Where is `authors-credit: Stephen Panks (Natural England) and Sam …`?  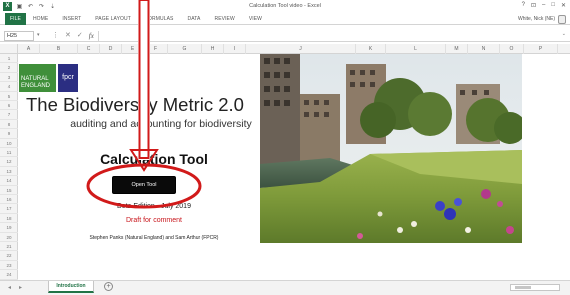
authors-credit: Stephen Panks (Natural England) and Sam … is located at coordinates (154, 238).